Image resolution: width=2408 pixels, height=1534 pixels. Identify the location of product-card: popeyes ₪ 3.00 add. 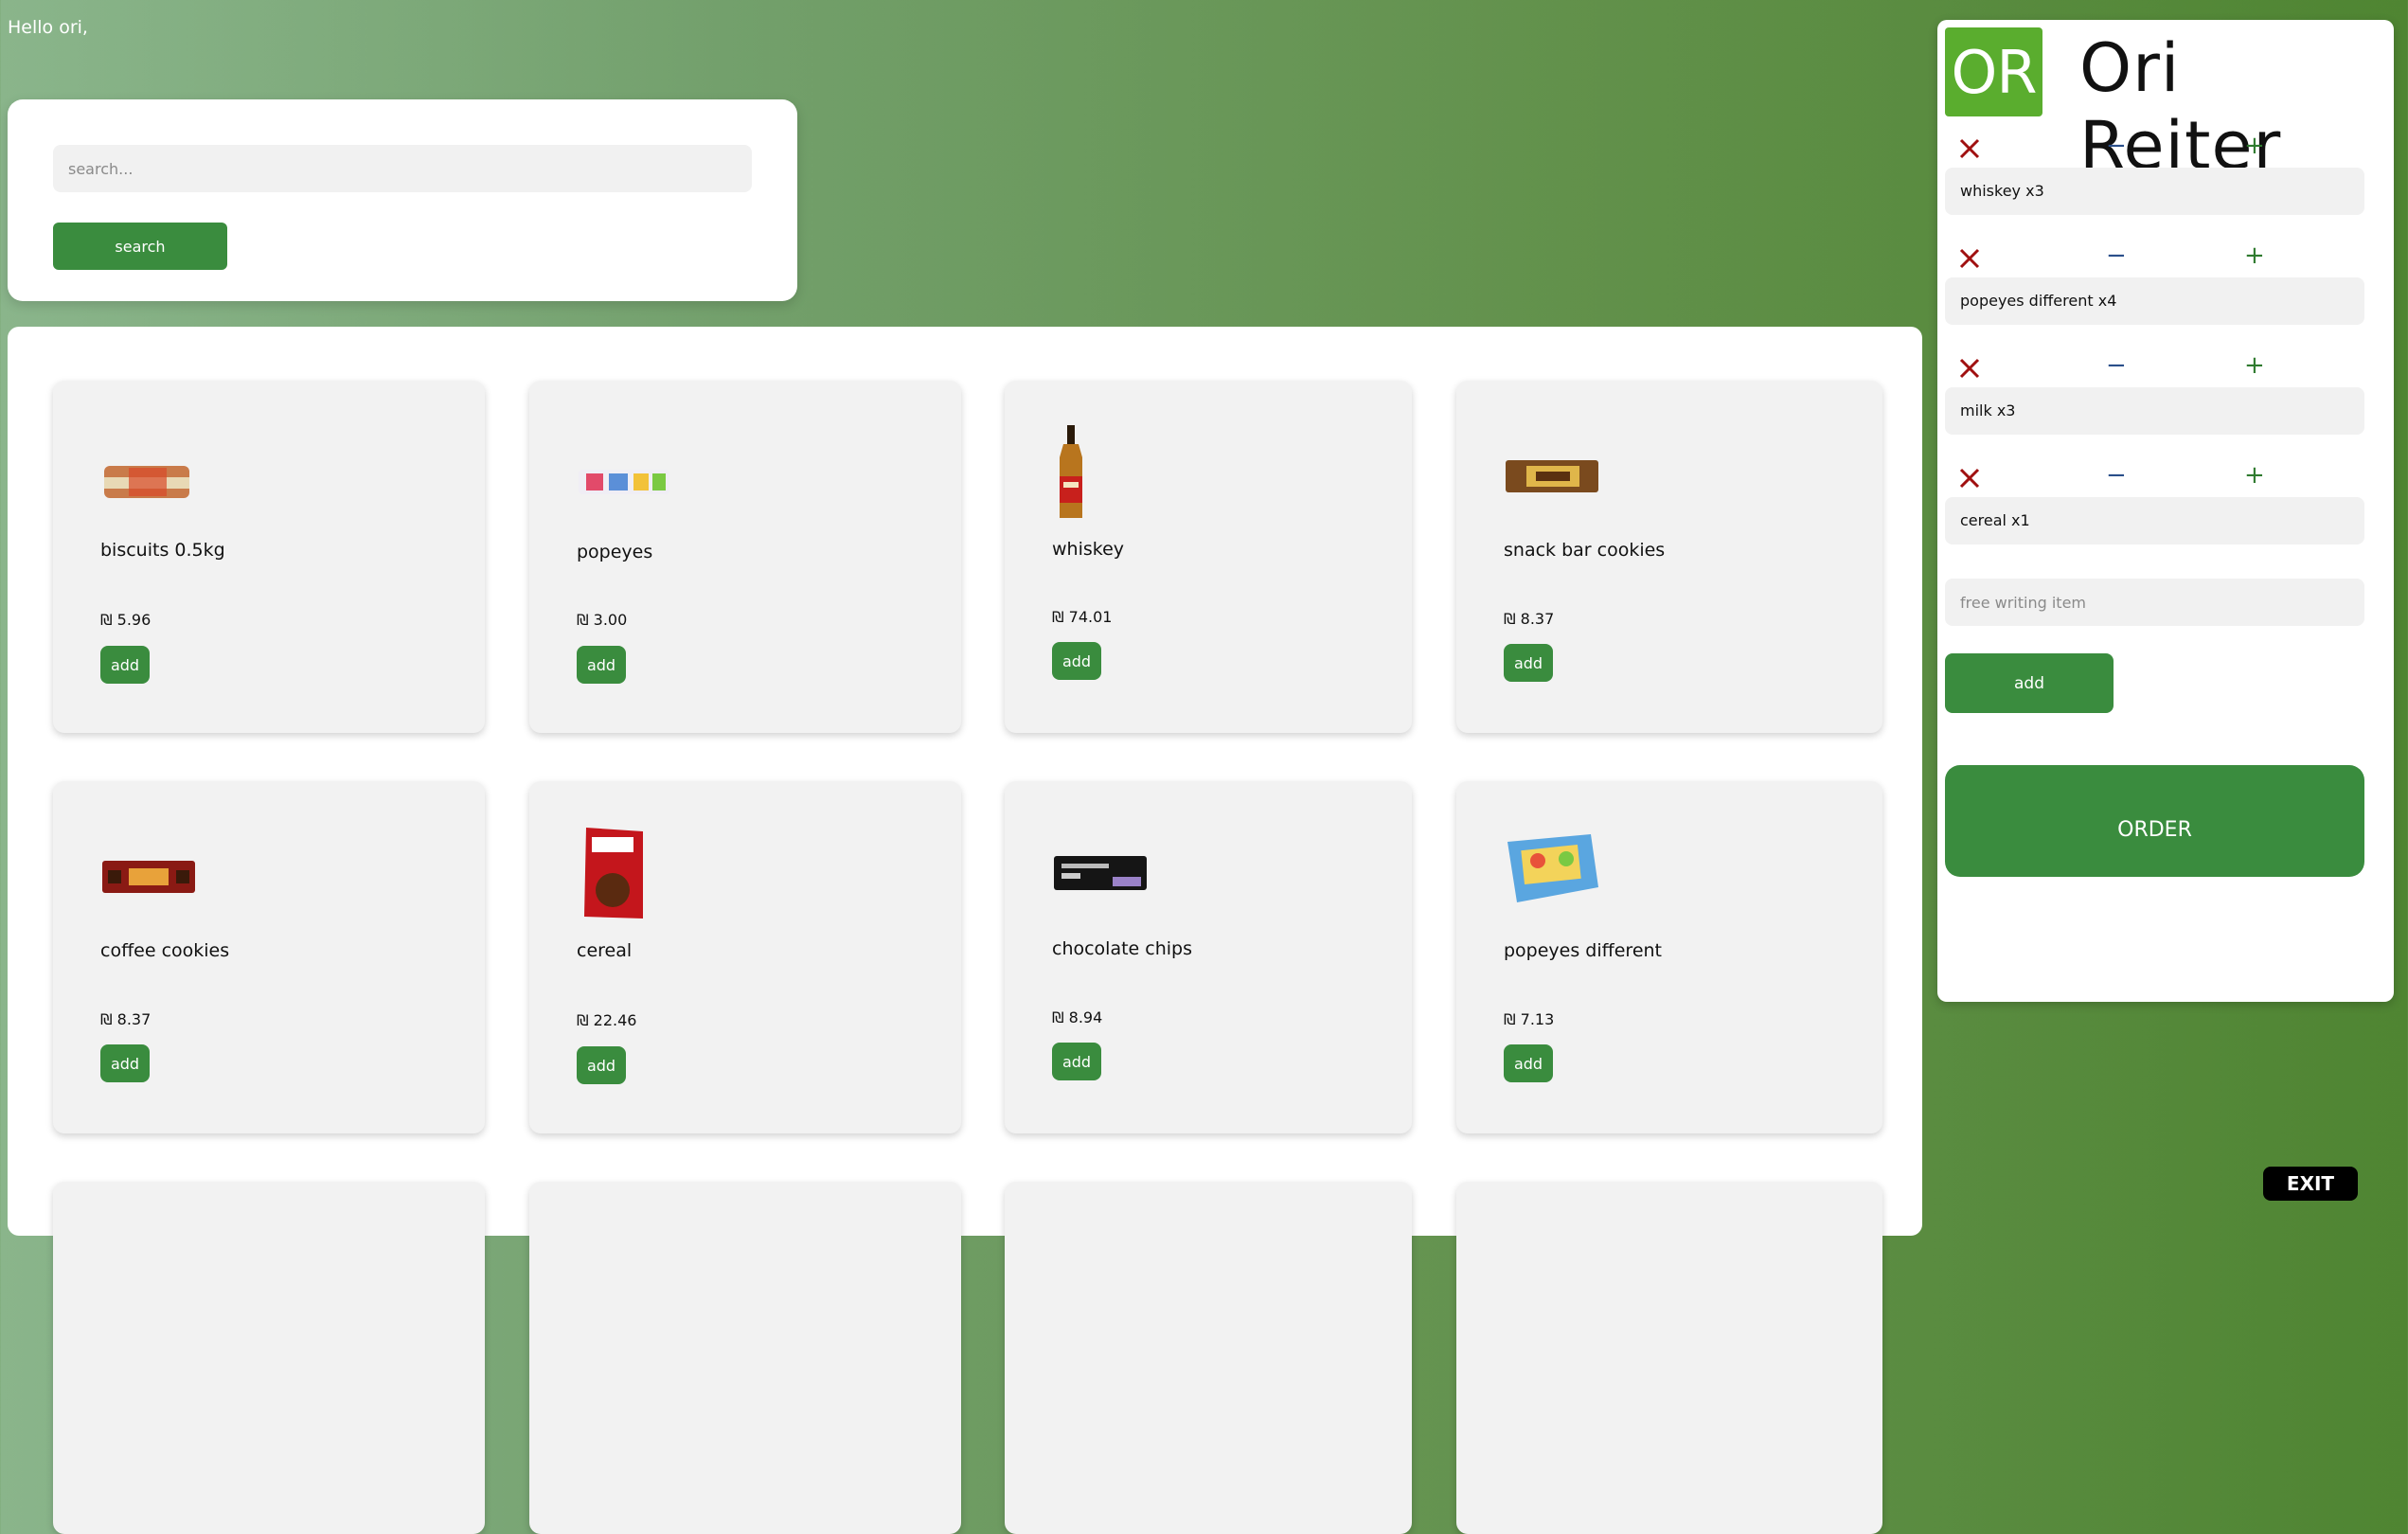
(745, 557).